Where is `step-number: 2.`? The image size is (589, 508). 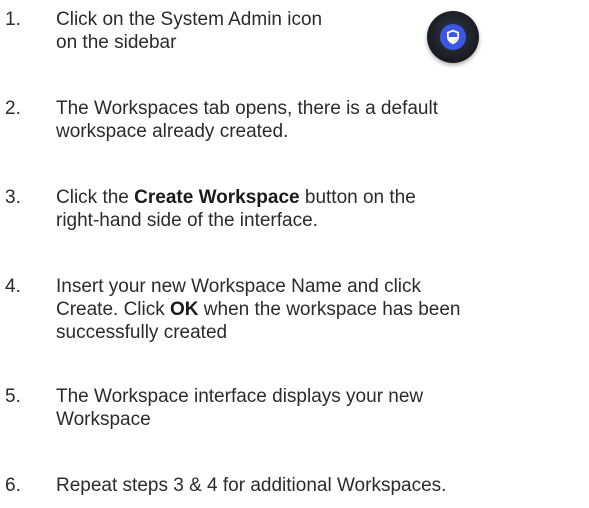 step-number: 2. is located at coordinates (13, 108).